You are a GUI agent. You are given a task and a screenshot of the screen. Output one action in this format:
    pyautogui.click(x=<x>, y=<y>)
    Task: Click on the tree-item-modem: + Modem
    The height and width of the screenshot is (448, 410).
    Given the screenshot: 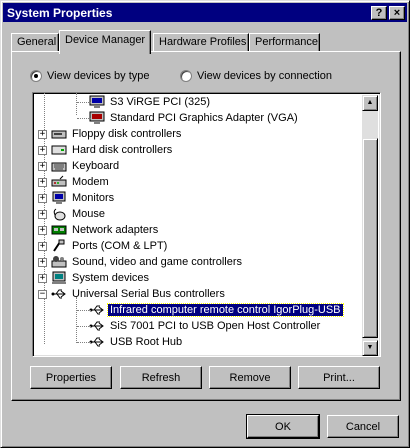 What is the action you would take?
    pyautogui.click(x=74, y=182)
    